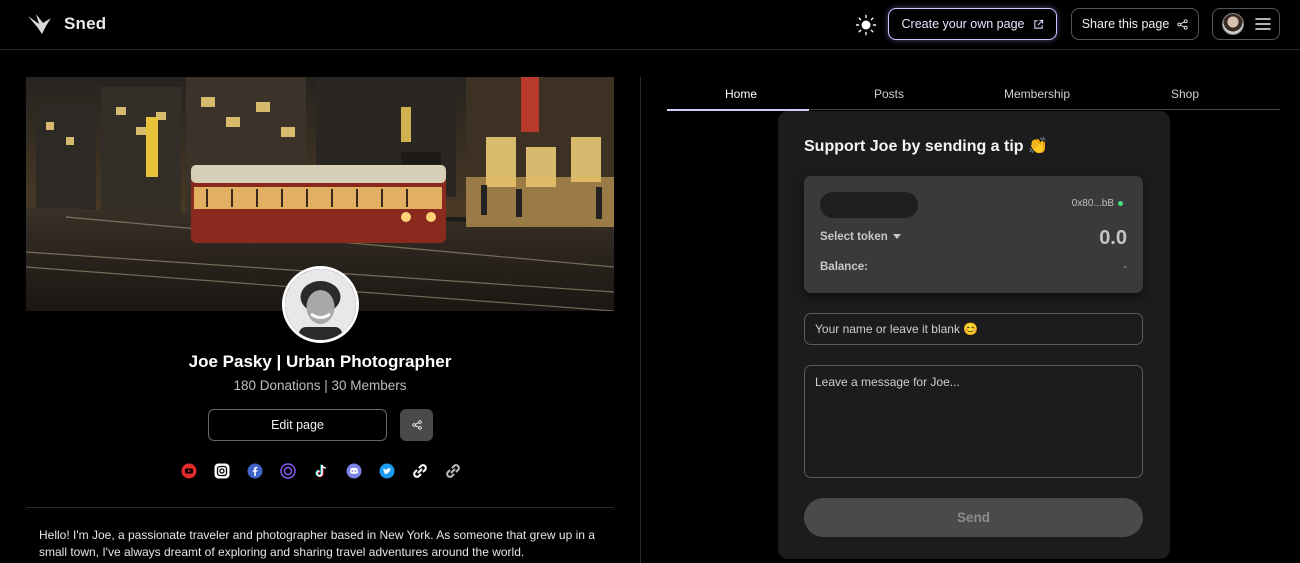 The height and width of the screenshot is (563, 1300). I want to click on column-divider, so click(640, 320).